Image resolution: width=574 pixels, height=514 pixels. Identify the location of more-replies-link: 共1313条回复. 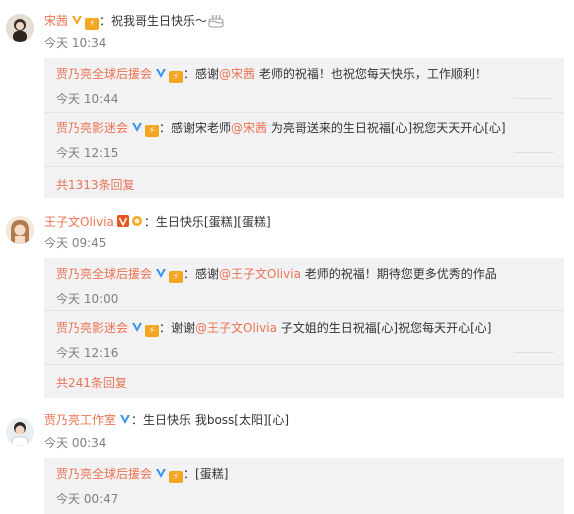
(95, 184).